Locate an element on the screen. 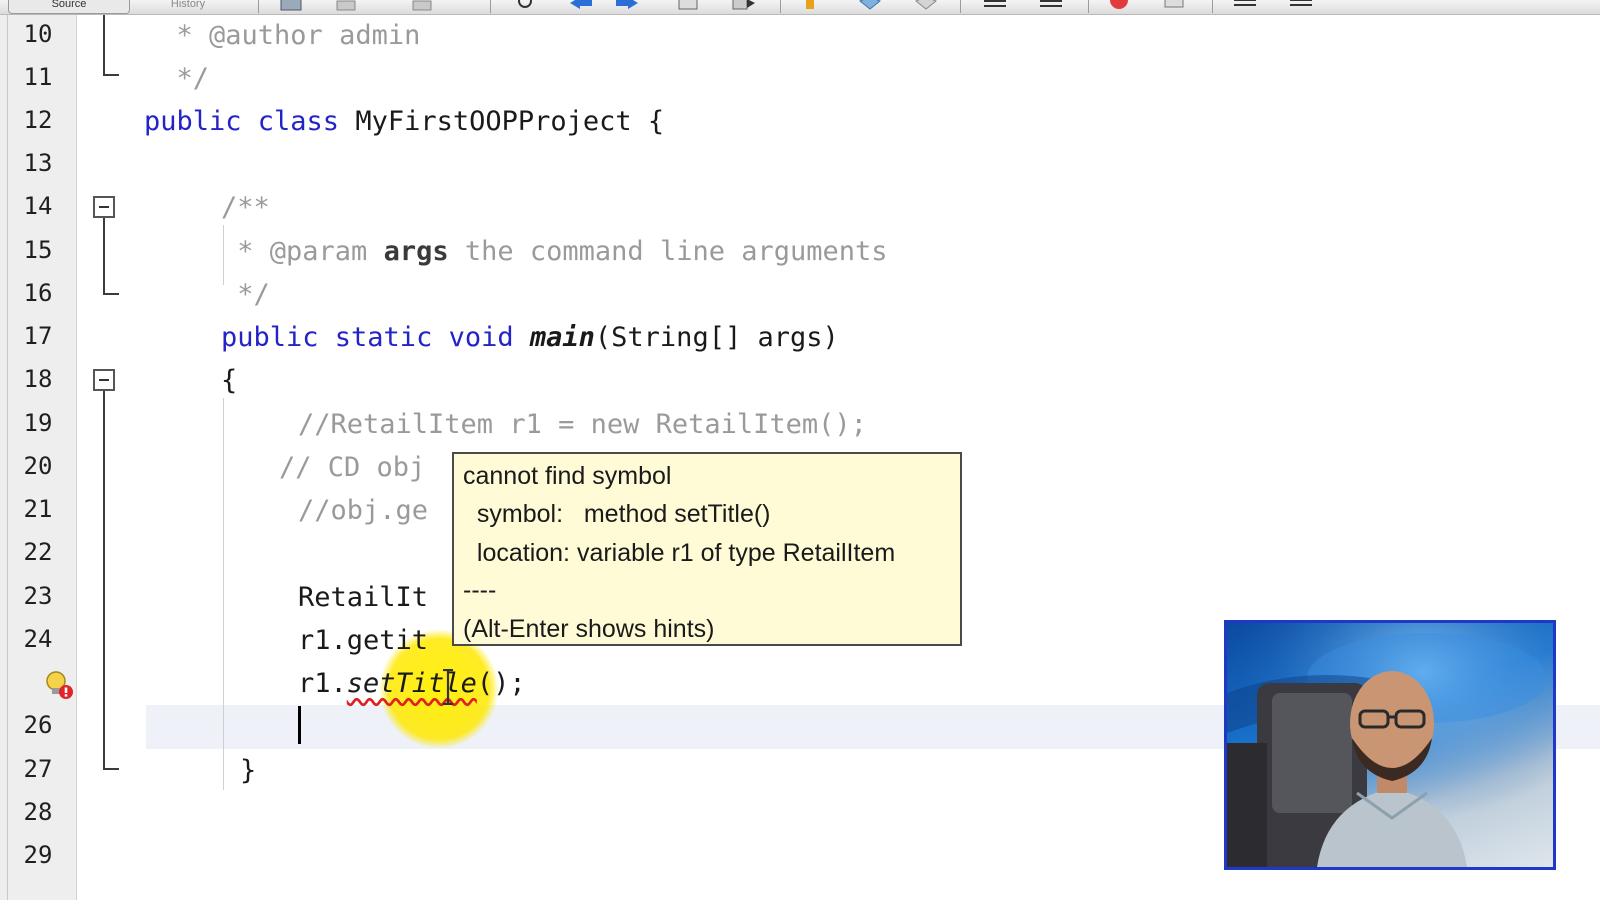  last-edit-icon is located at coordinates (291, 5).